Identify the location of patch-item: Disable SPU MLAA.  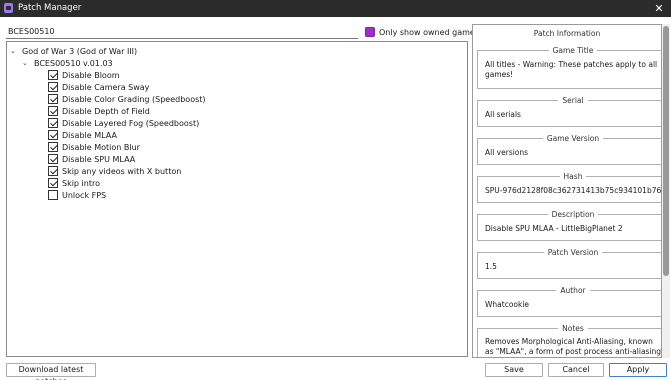
(91, 159).